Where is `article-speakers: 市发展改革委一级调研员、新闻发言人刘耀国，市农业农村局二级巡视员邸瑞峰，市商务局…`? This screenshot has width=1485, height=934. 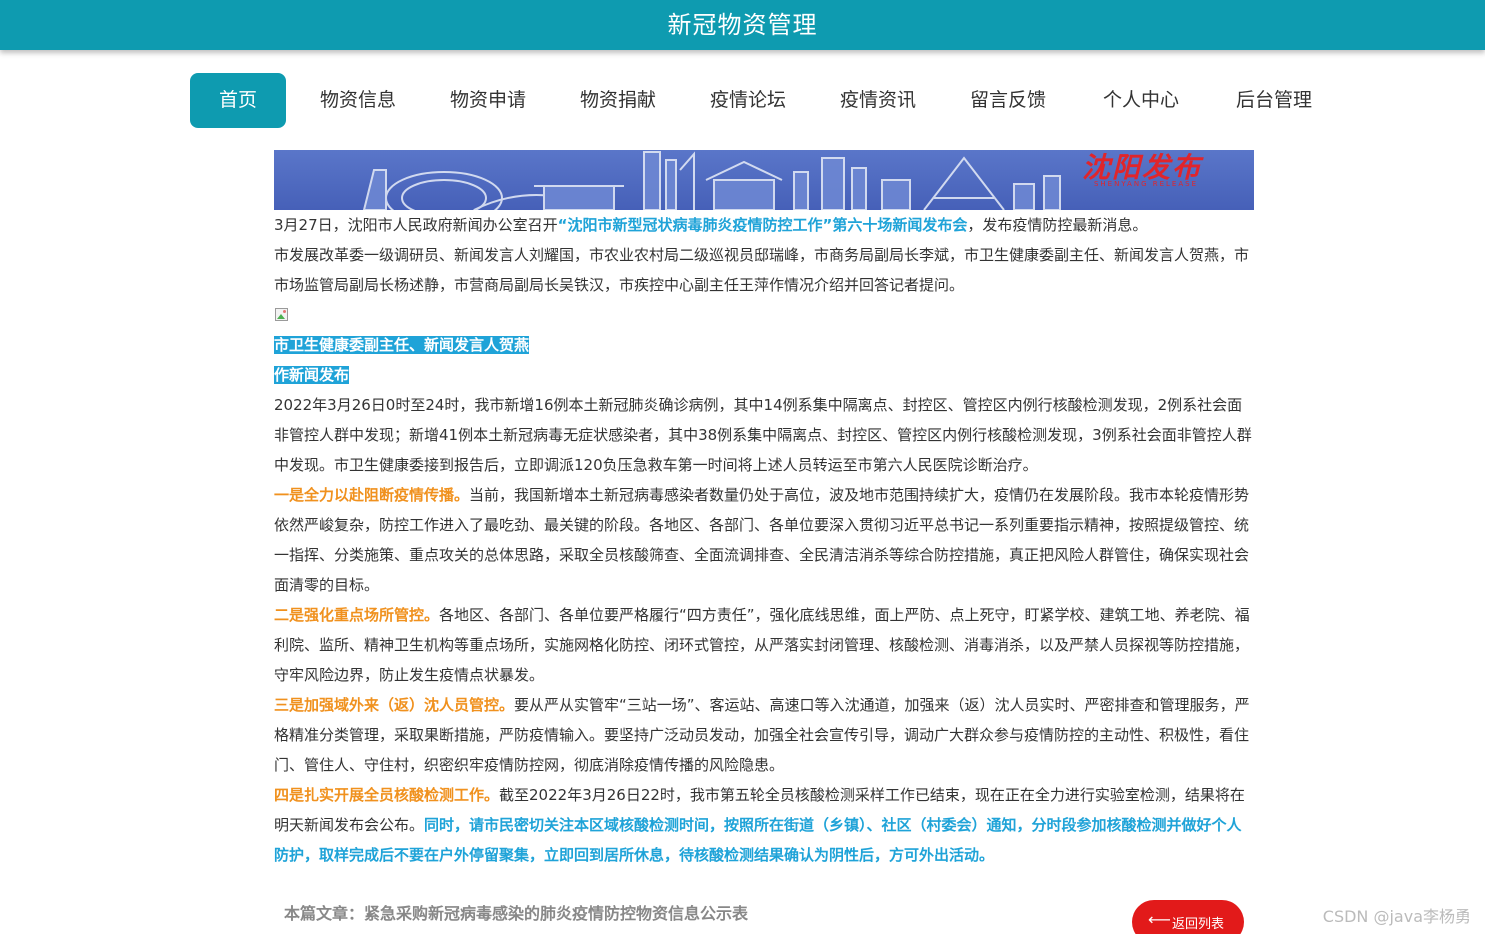 article-speakers: 市发展改革委一级调研员、新闻发言人刘耀国，市农业农村局二级巡视员邸瑞峰，市商务局… is located at coordinates (762, 270).